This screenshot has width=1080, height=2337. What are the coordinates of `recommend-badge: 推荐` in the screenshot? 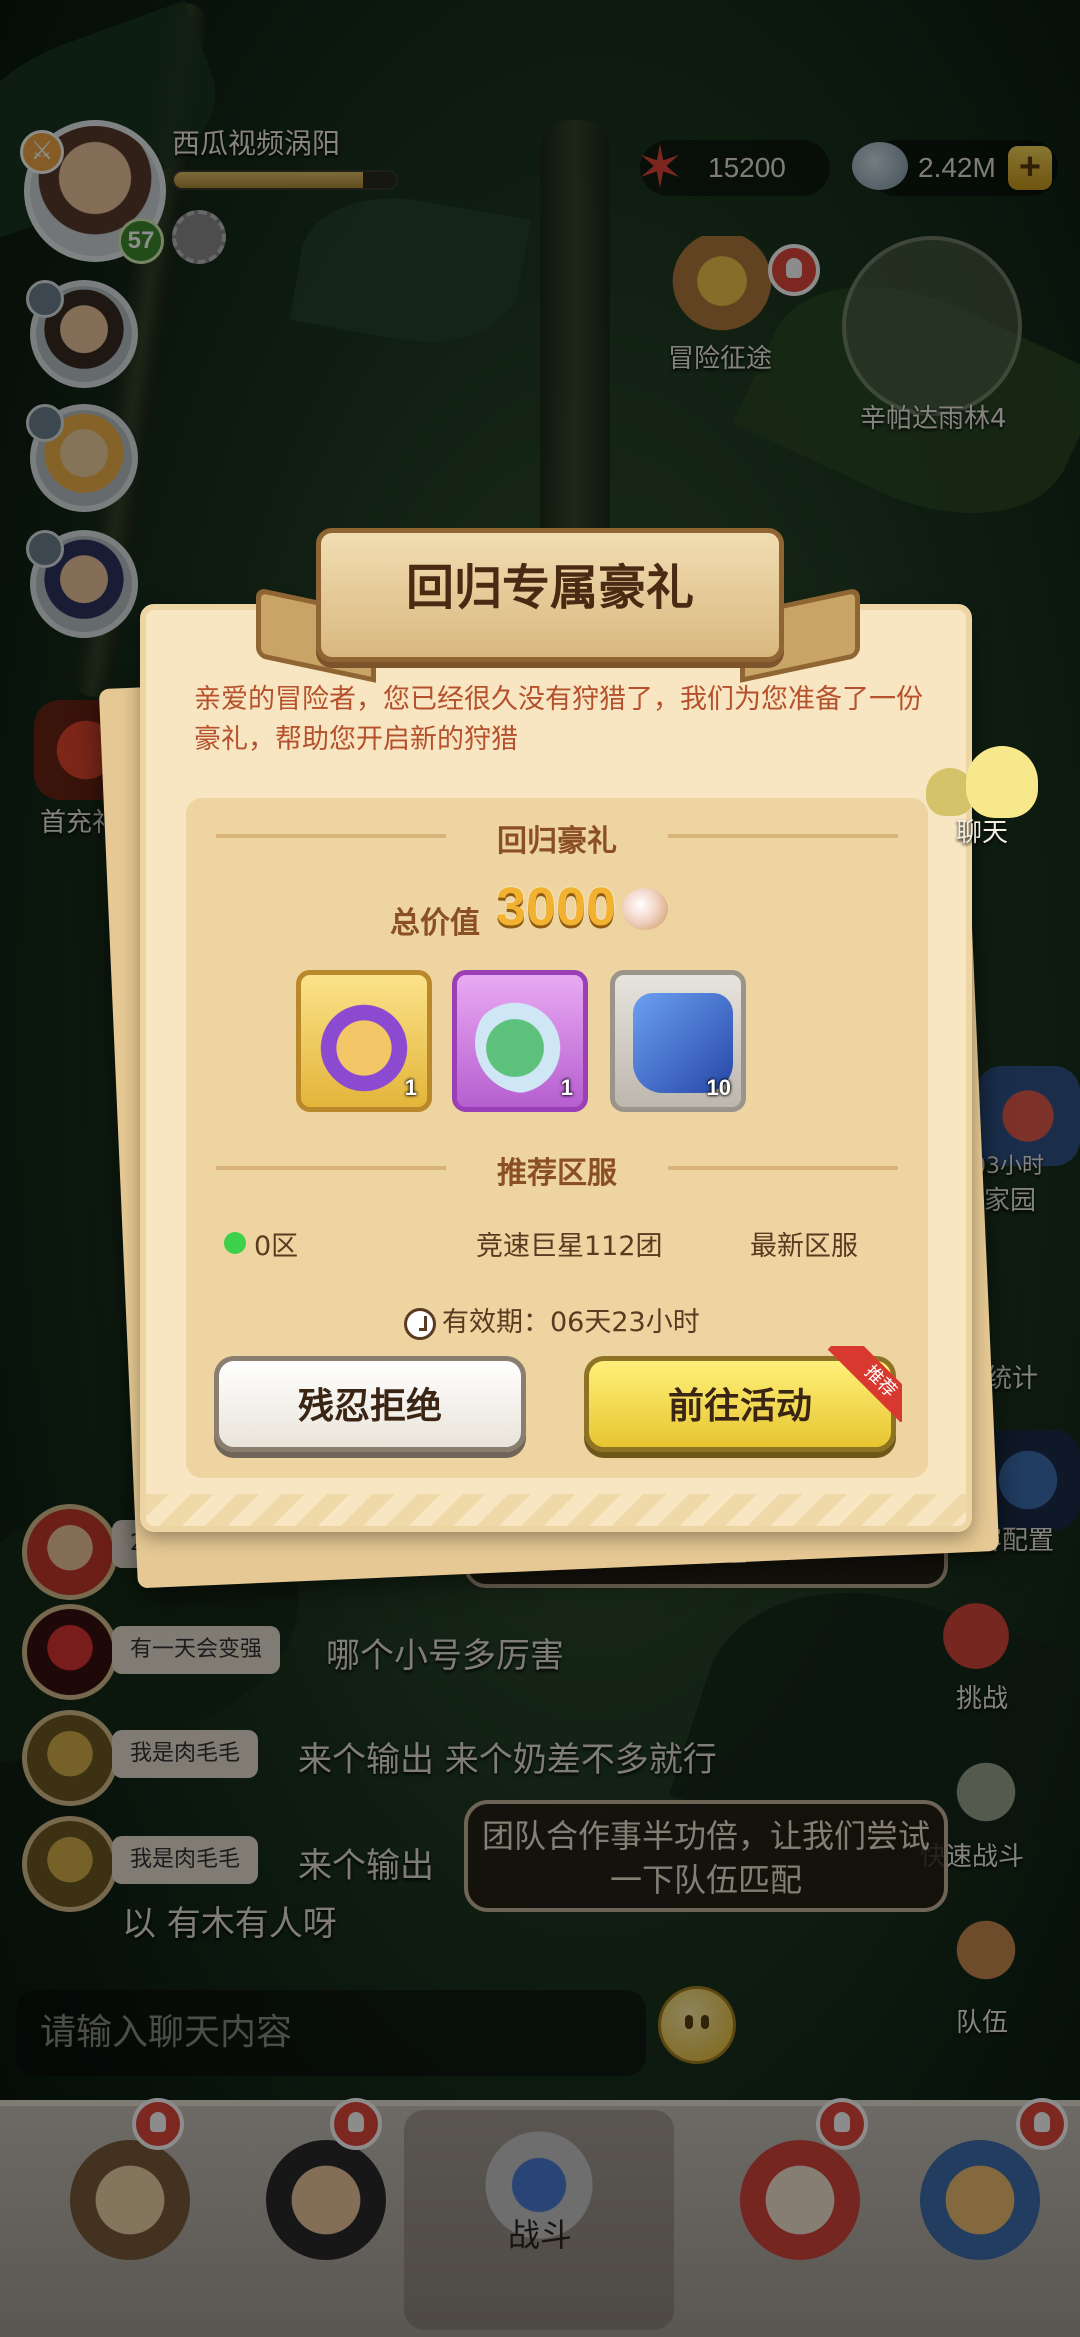 It's located at (864, 1384).